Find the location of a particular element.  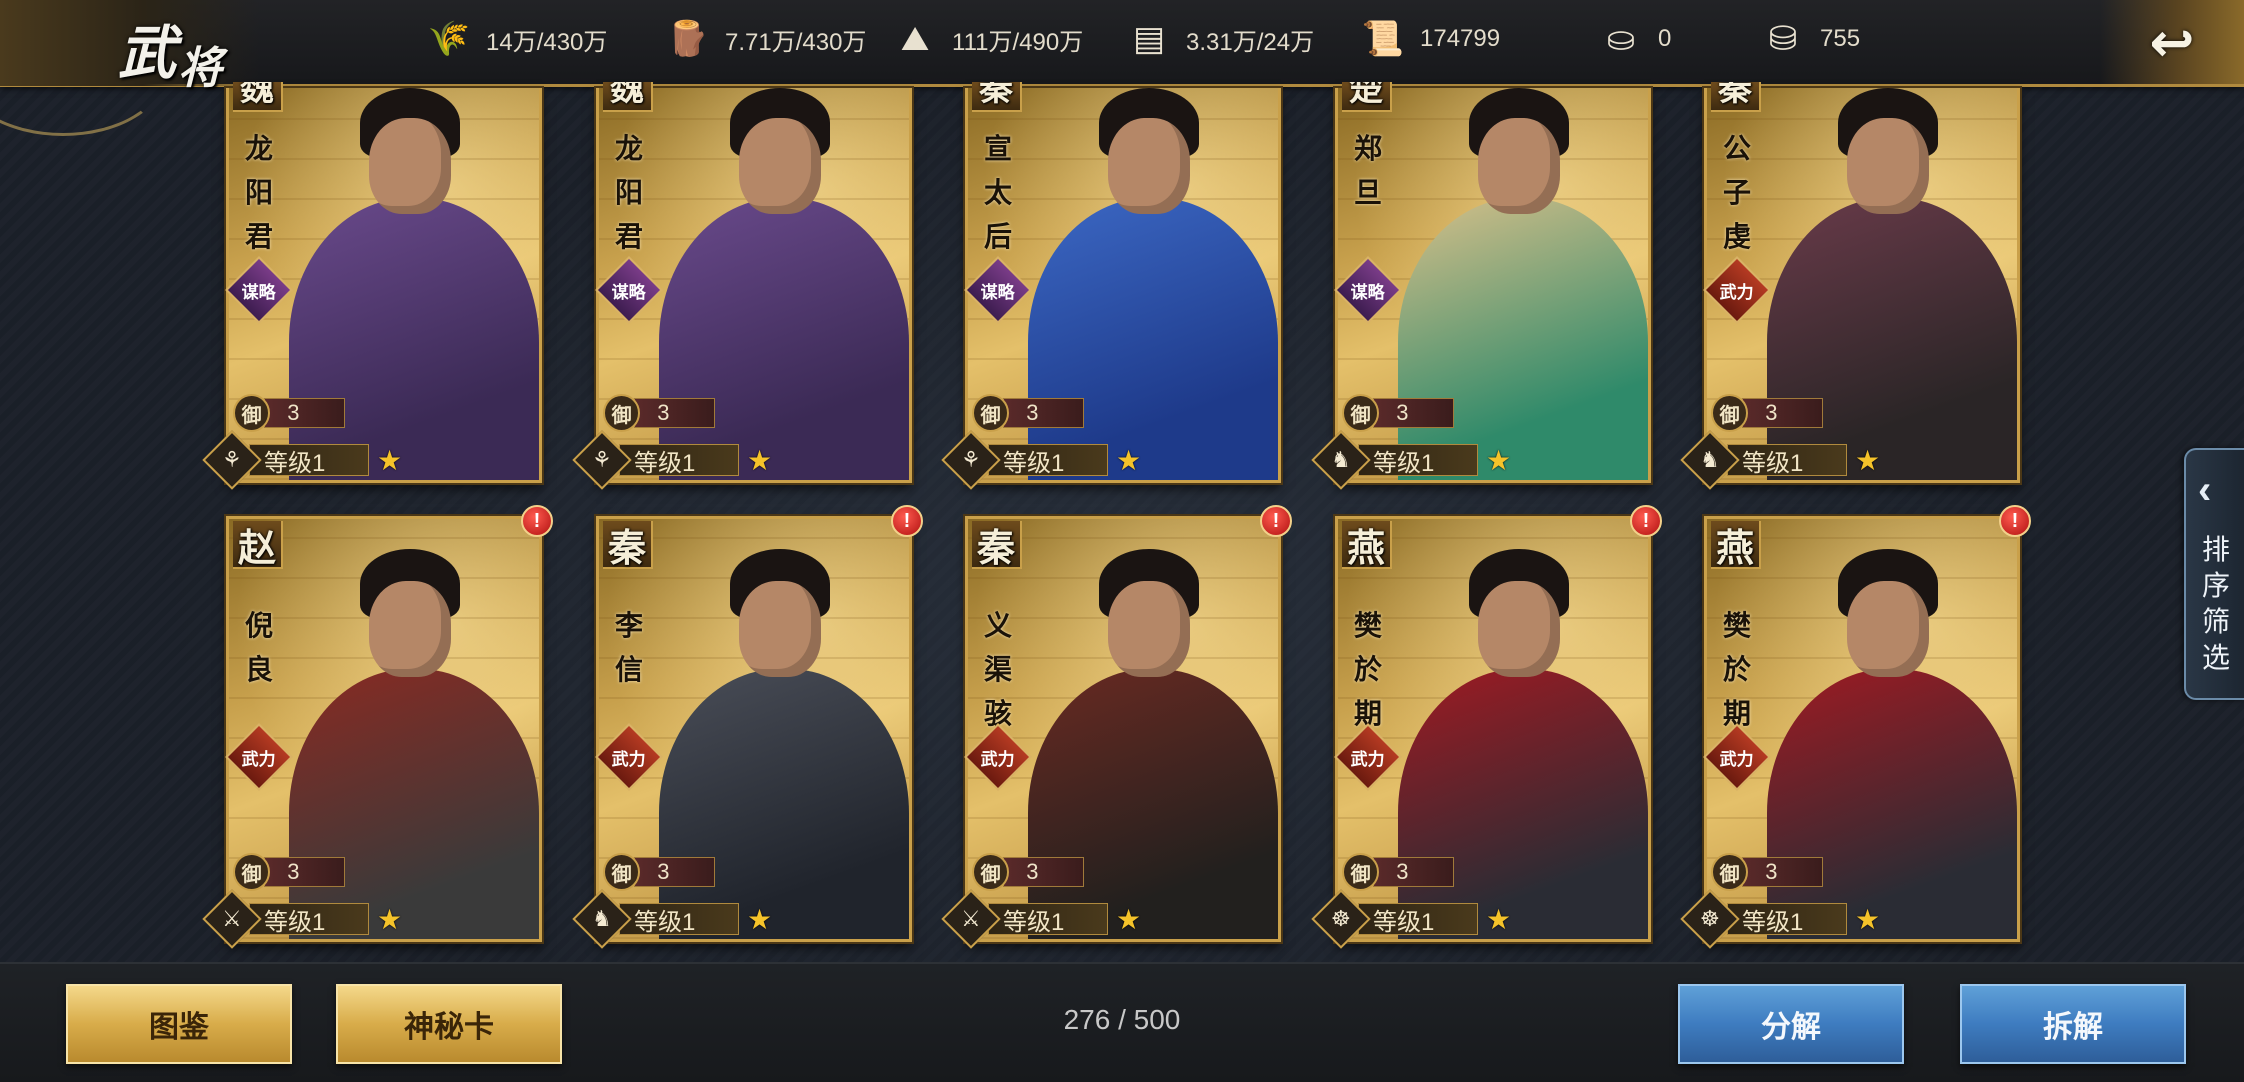

general-name-char: 李 is located at coordinates (628, 625).